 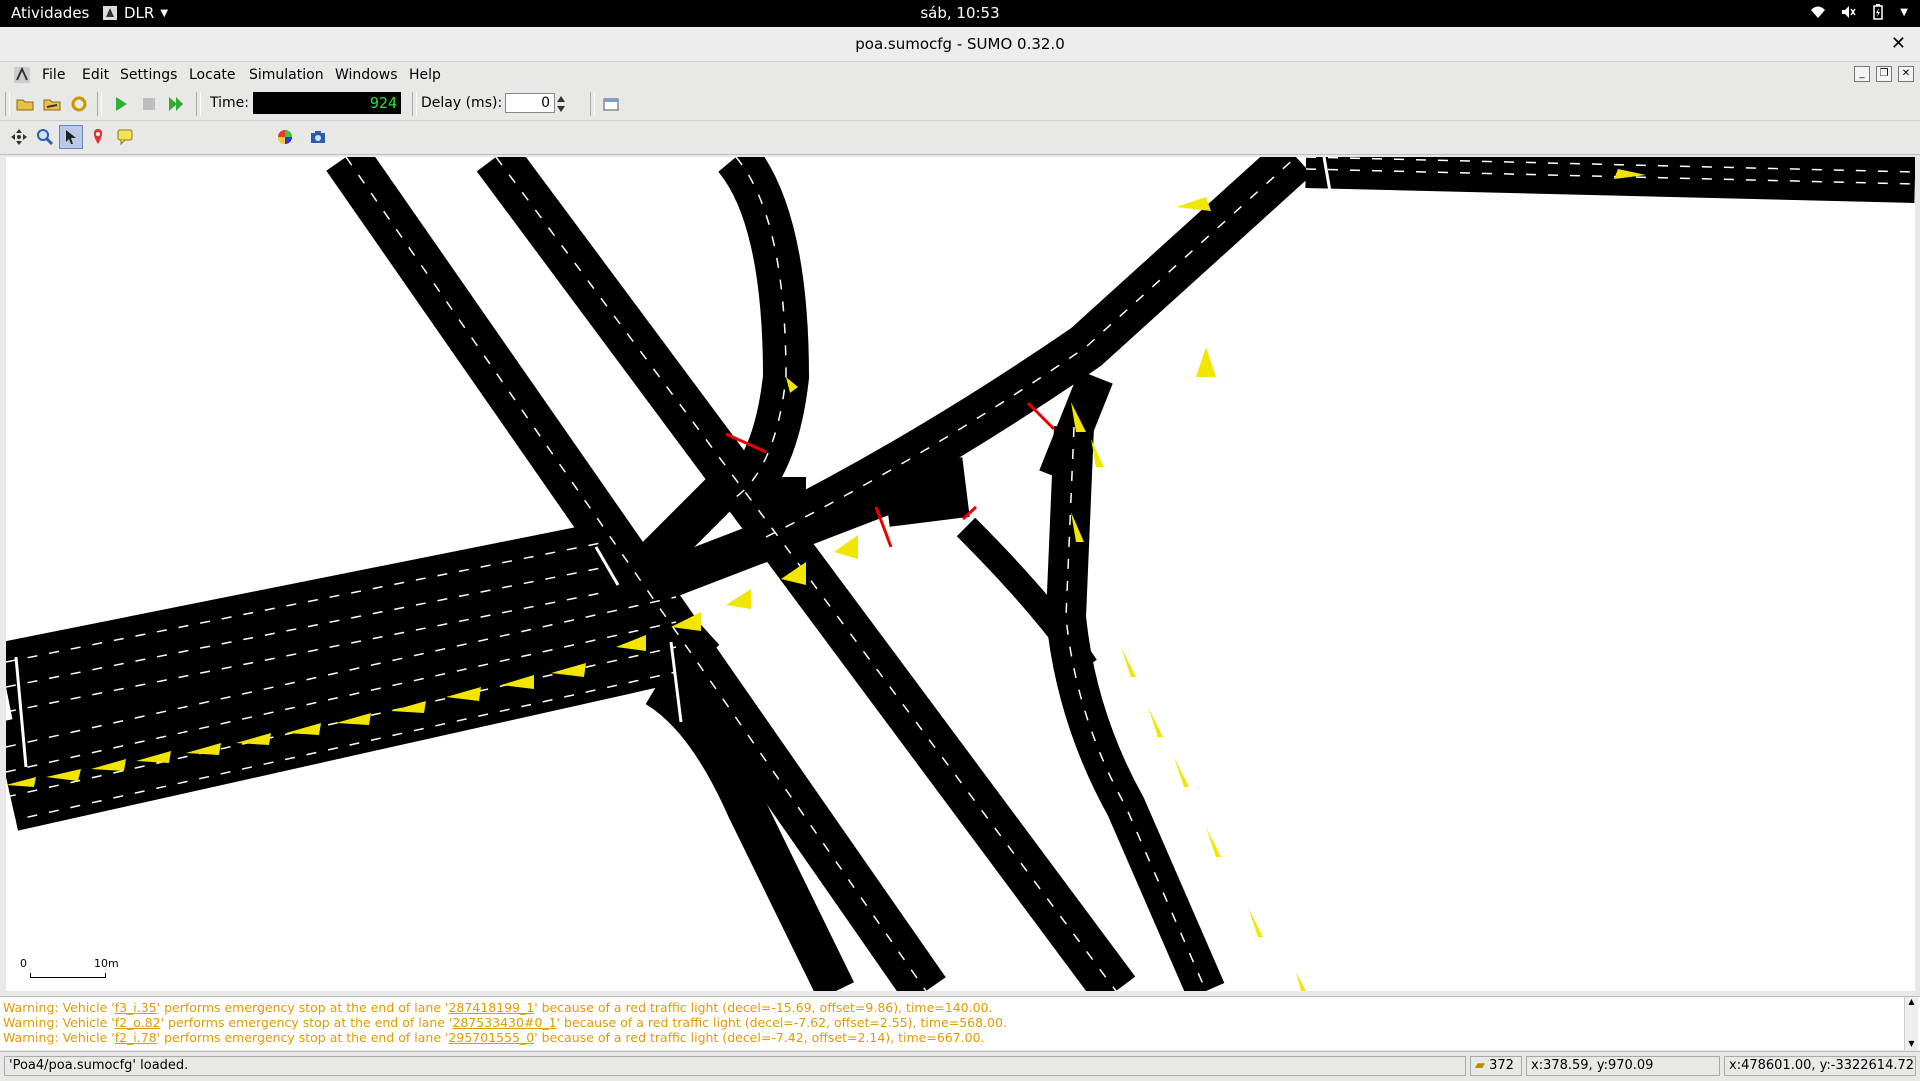 What do you see at coordinates (1849, 12) in the screenshot?
I see `volume-muted-icon` at bounding box center [1849, 12].